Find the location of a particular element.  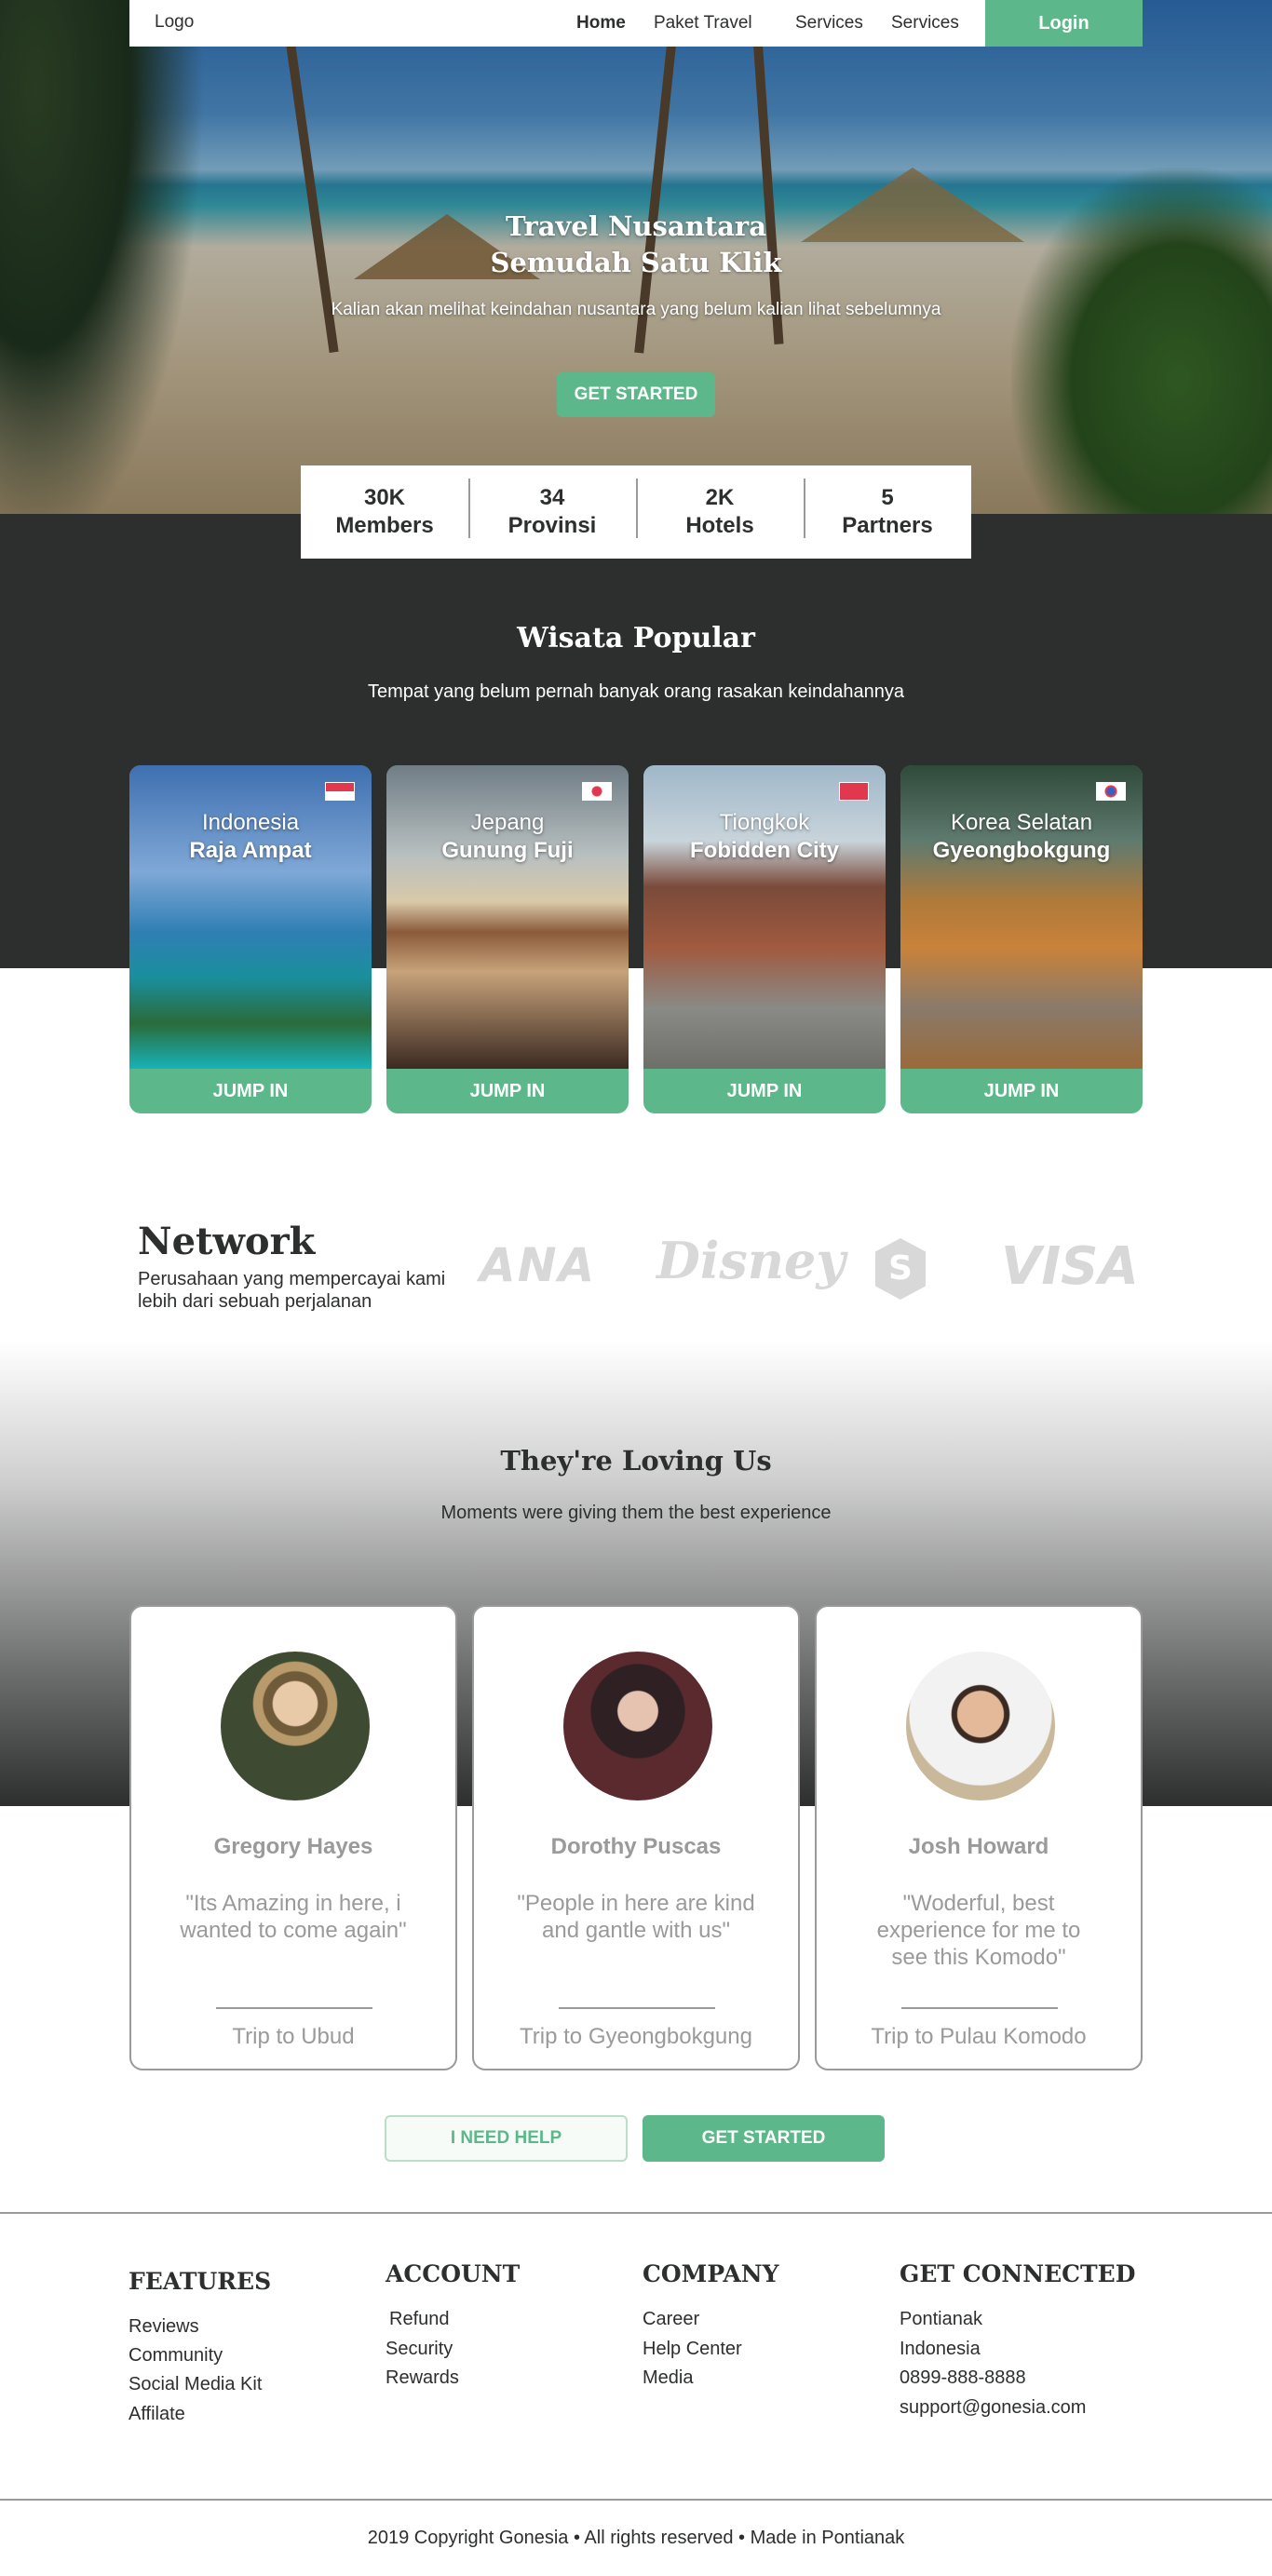

indonesia-flag-icon is located at coordinates (340, 791).